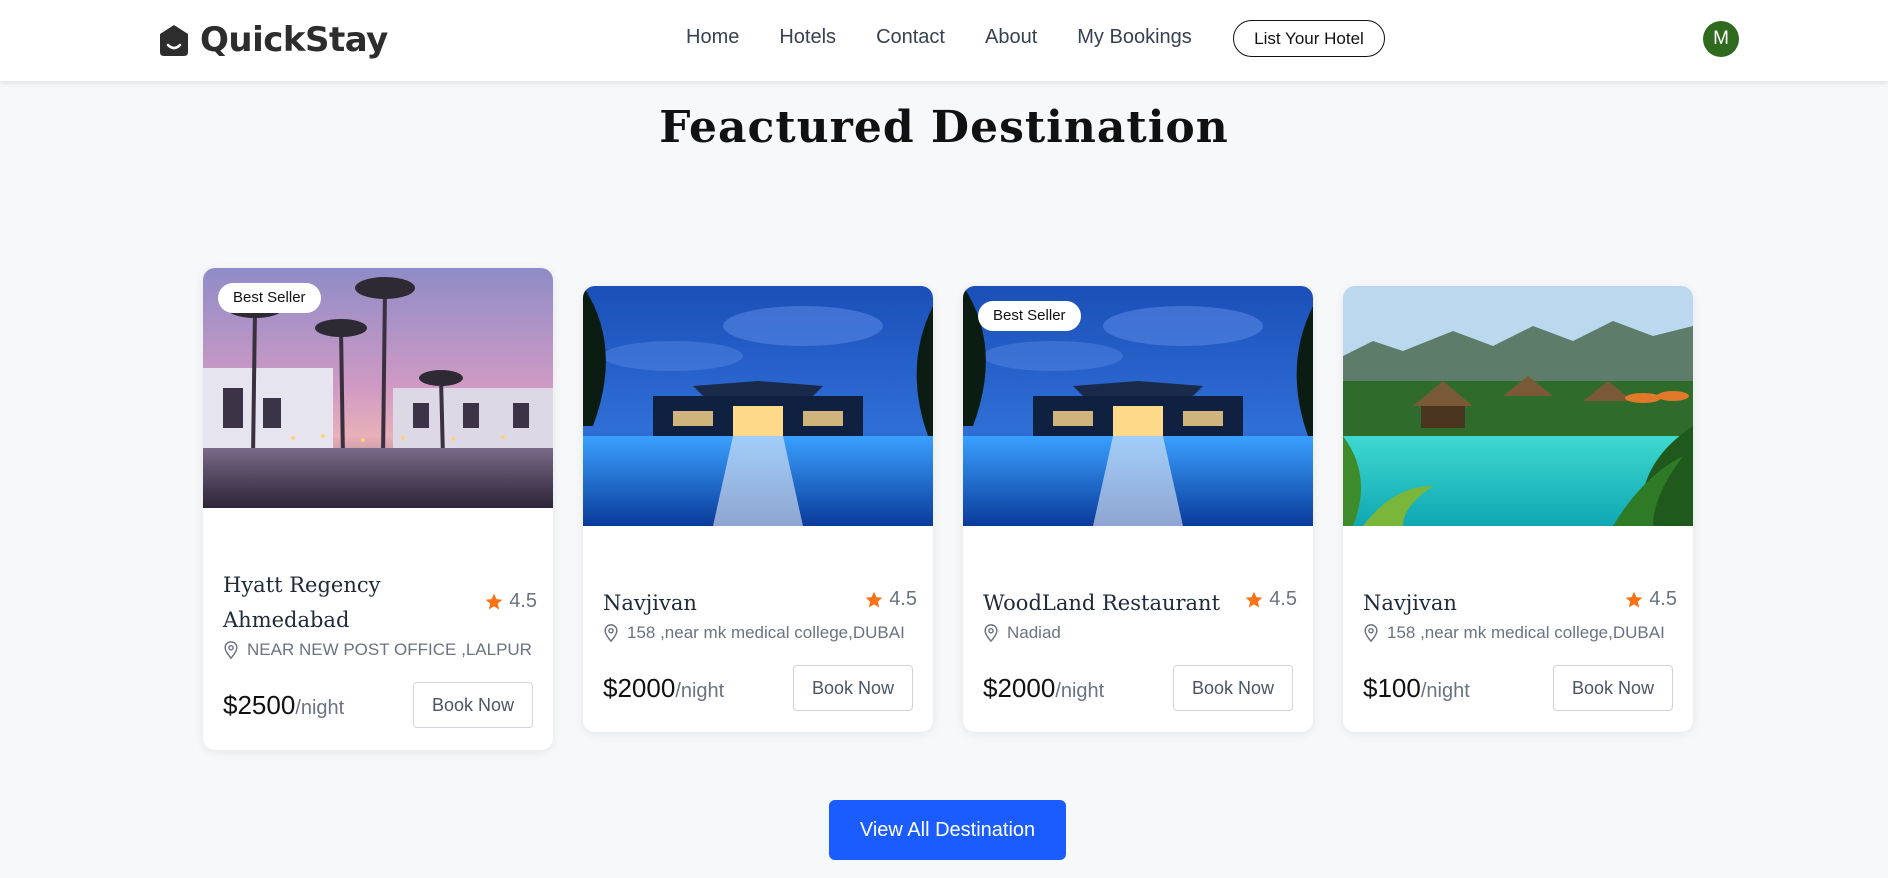 The width and height of the screenshot is (1888, 878). I want to click on address-text: Nadiad, so click(1034, 632).